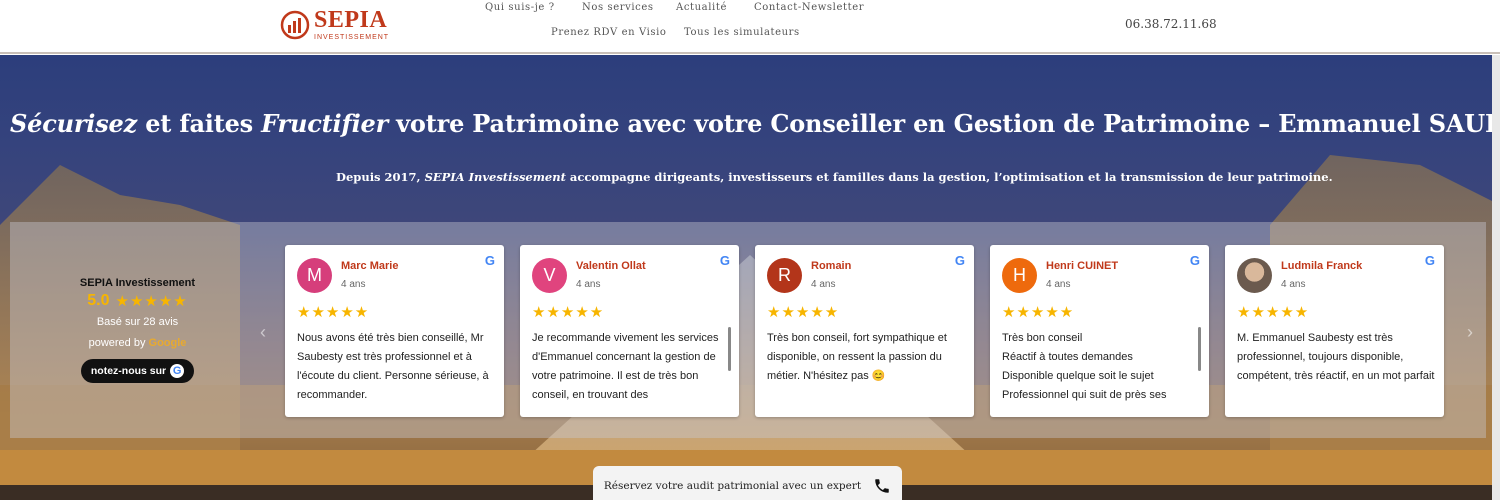 This screenshot has width=1500, height=500. What do you see at coordinates (351, 20) in the screenshot?
I see `logo-name: SEPIA` at bounding box center [351, 20].